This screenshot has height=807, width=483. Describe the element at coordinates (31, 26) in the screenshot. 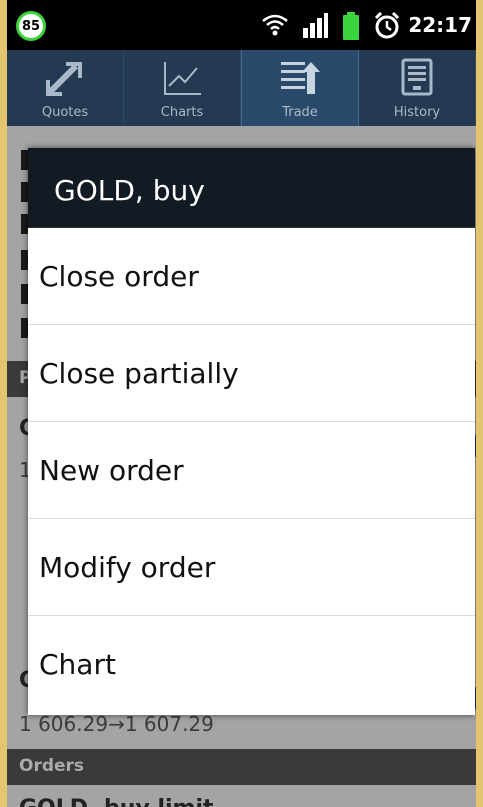

I see `battery-level-badge: 85` at that location.